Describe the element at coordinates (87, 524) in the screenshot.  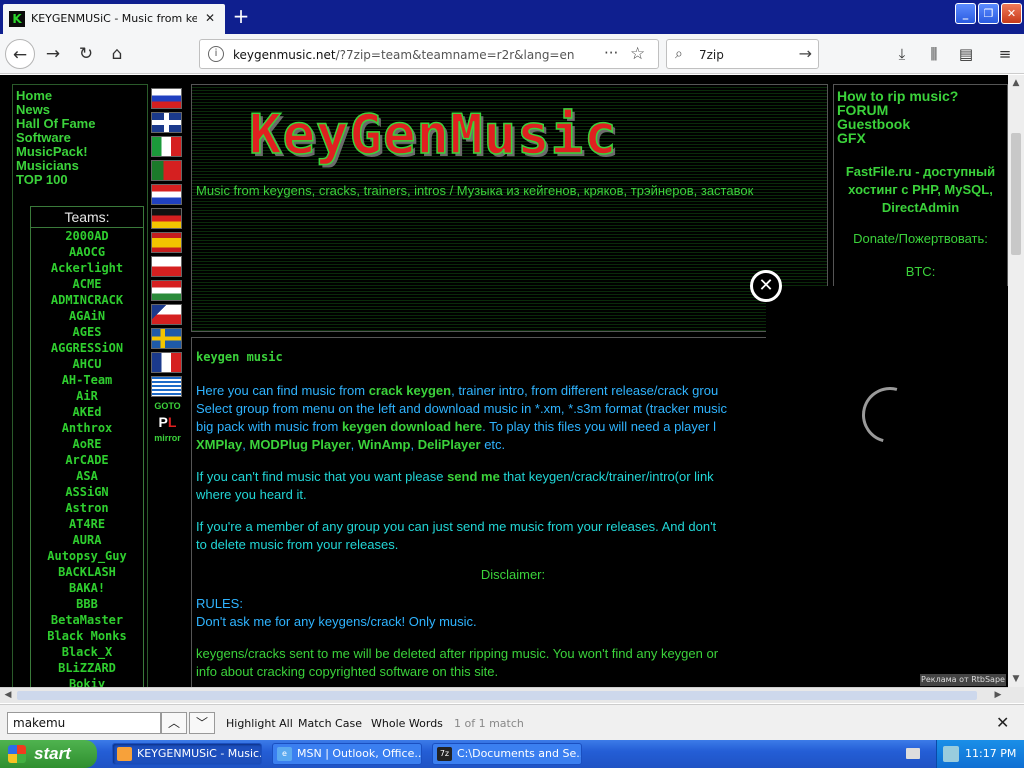
I see `team-link: AT4RE` at that location.